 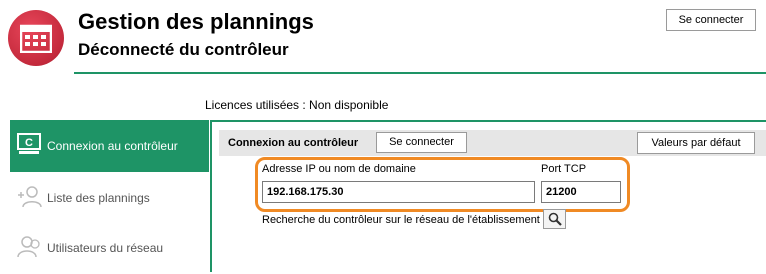 I want to click on calendar-icon, so click(x=36, y=38).